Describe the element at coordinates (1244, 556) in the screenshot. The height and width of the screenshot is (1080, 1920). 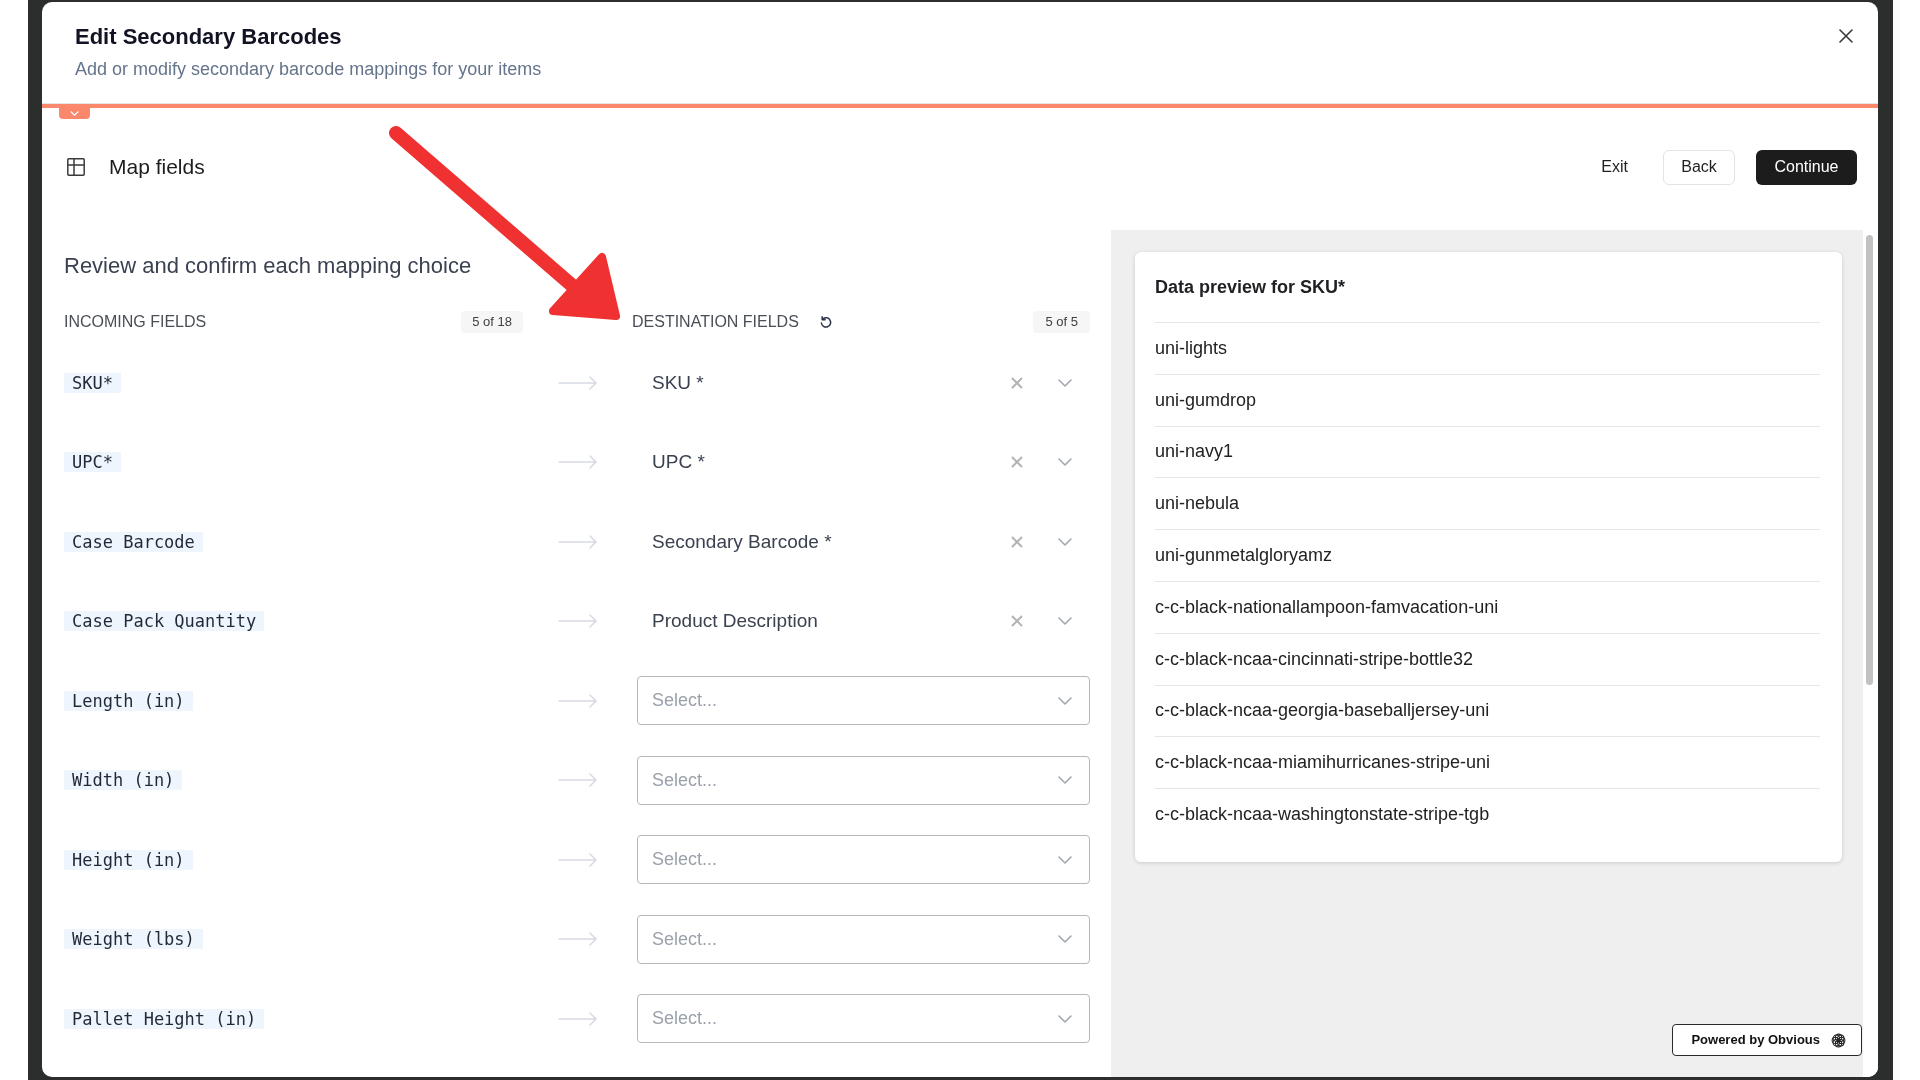
I see `preview-value: uni-gunmetalgloryamz` at that location.